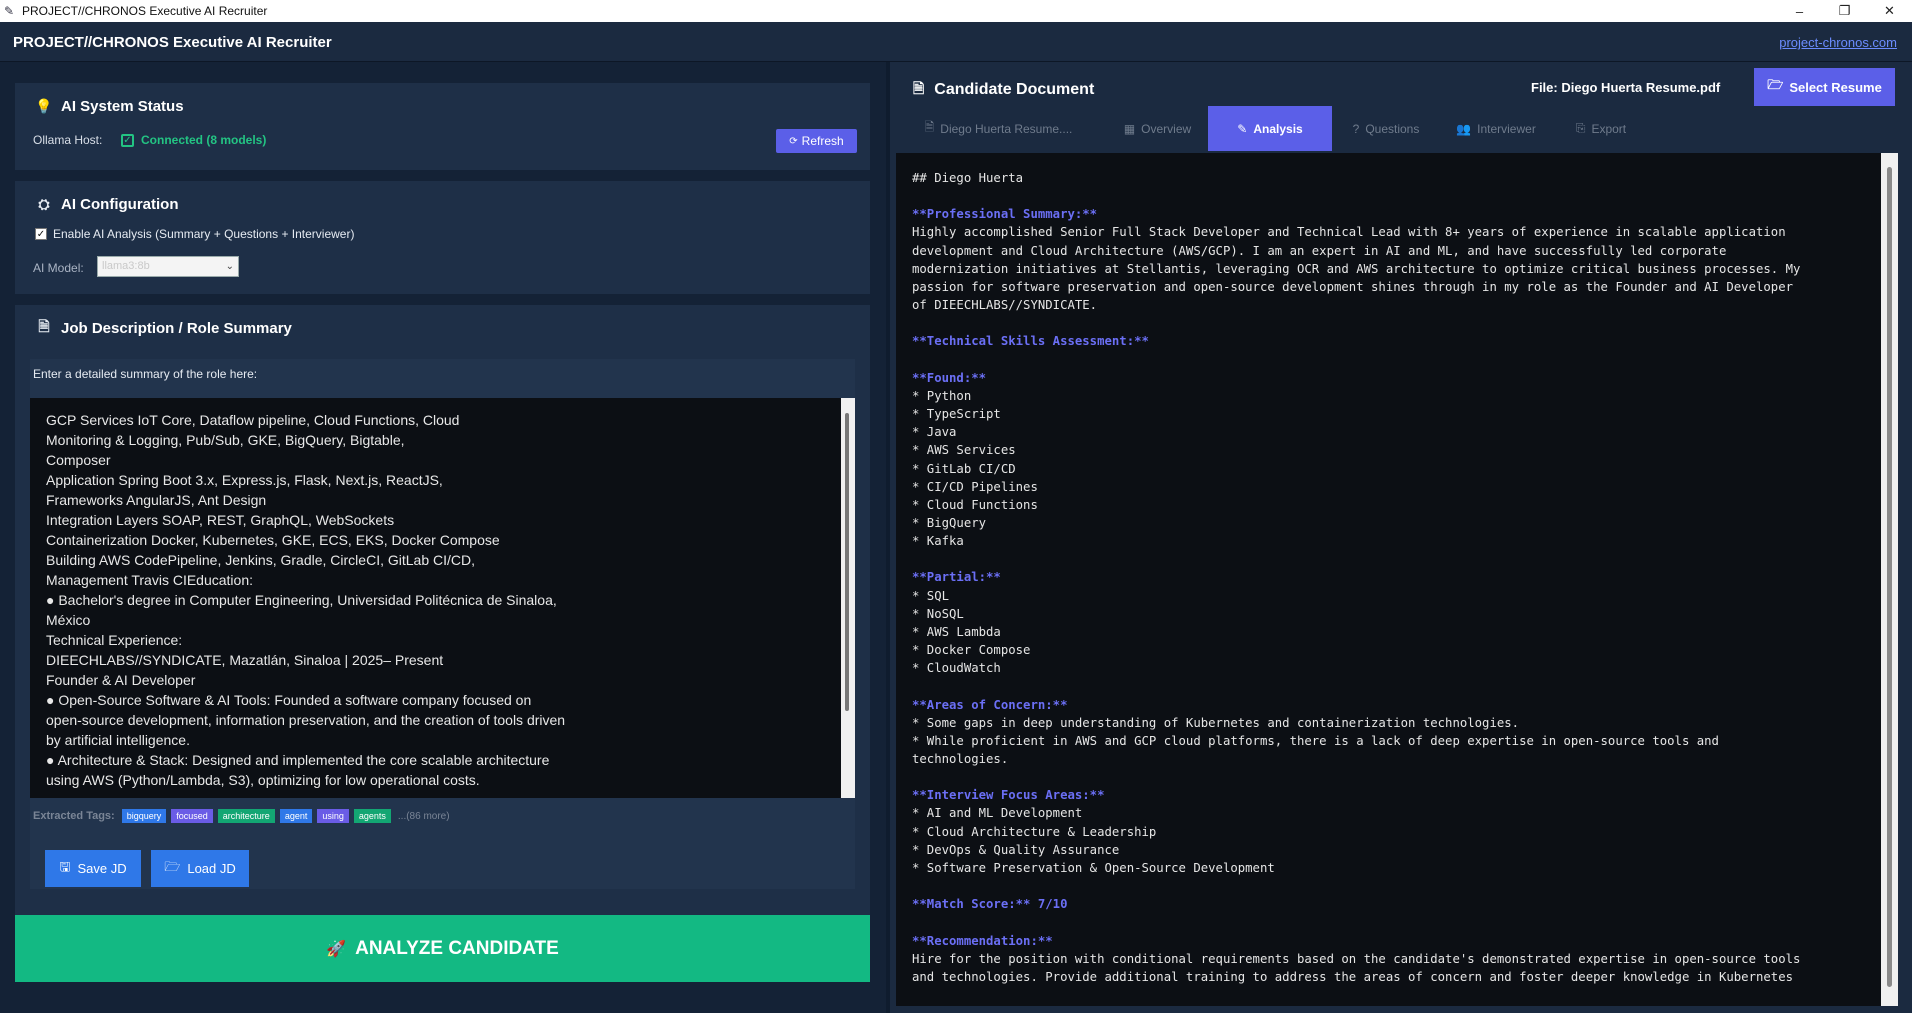  Describe the element at coordinates (997, 813) in the screenshot. I see `analysis-line: * AI and ML Development` at that location.